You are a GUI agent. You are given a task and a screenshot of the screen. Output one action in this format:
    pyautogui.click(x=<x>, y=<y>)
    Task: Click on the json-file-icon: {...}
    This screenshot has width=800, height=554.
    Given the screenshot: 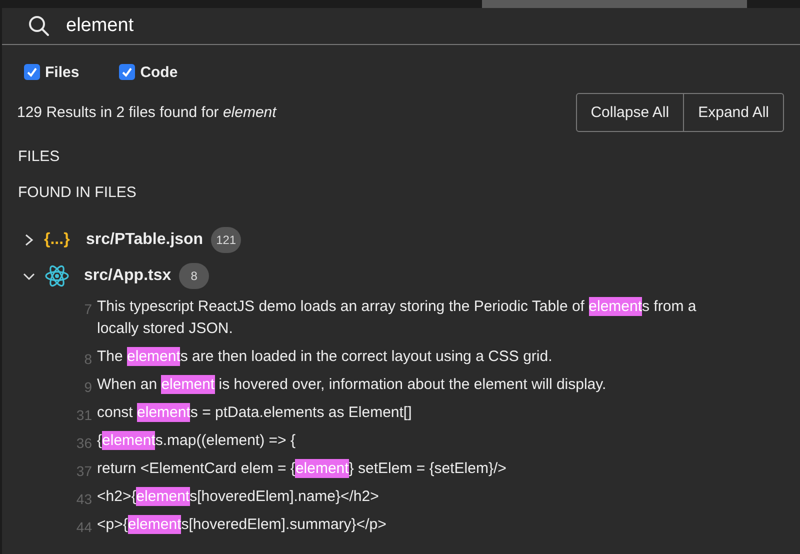 What is the action you would take?
    pyautogui.click(x=58, y=240)
    